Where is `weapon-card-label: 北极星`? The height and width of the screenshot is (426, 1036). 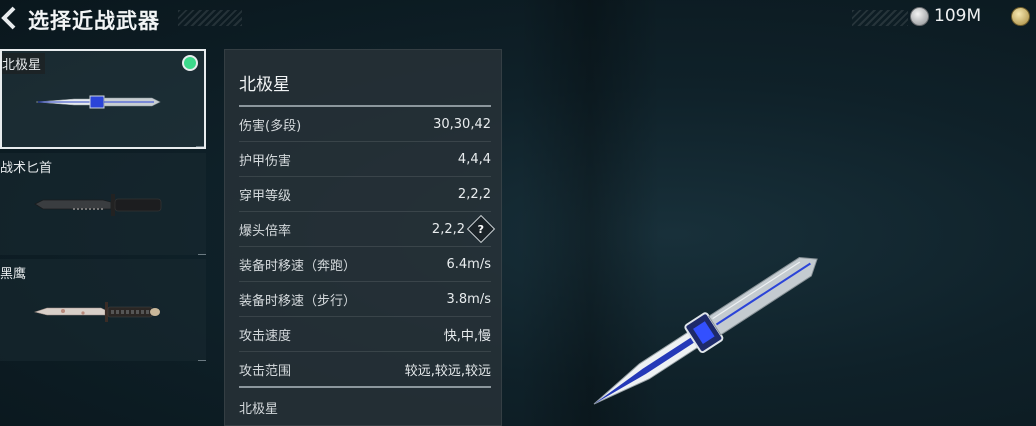 weapon-card-label: 北极星 is located at coordinates (24, 63).